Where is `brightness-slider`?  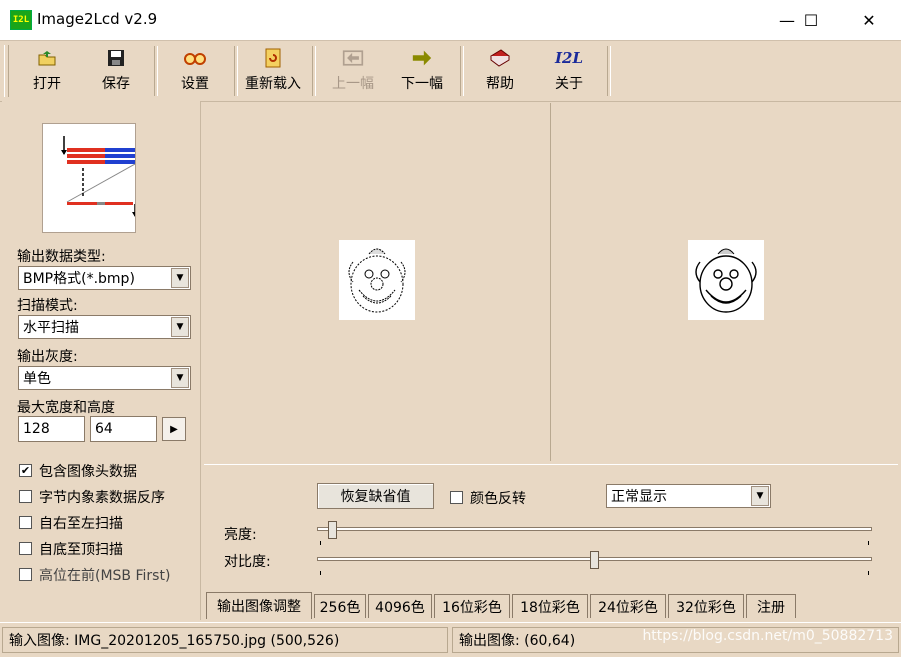 brightness-slider is located at coordinates (332, 530).